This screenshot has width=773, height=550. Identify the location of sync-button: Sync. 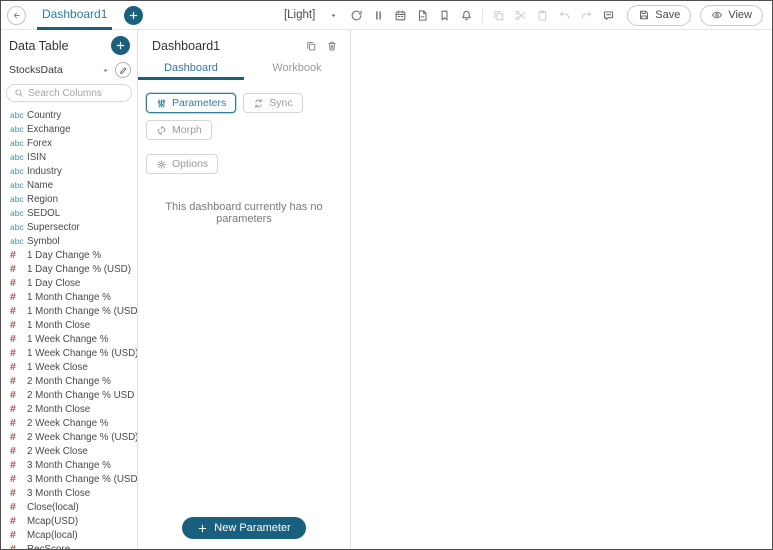
(273, 103).